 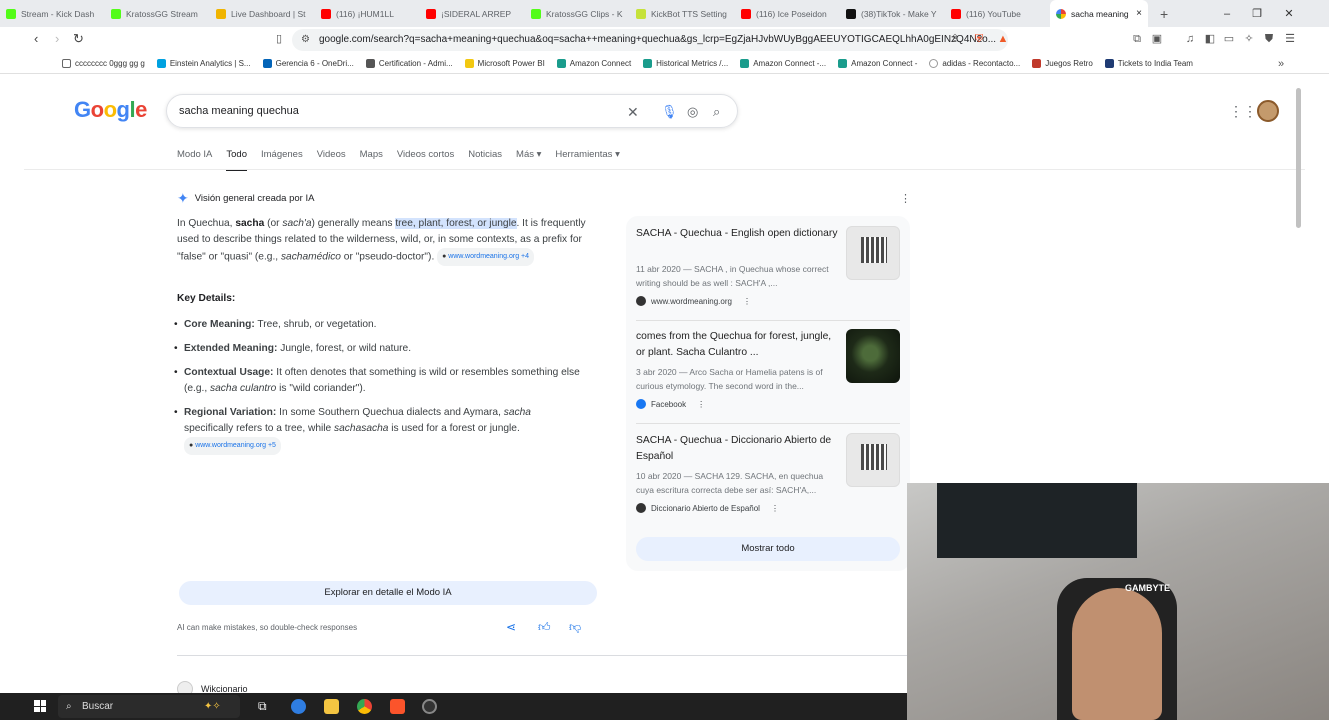 I want to click on tab-close-icon: ×, so click(x=1139, y=13).